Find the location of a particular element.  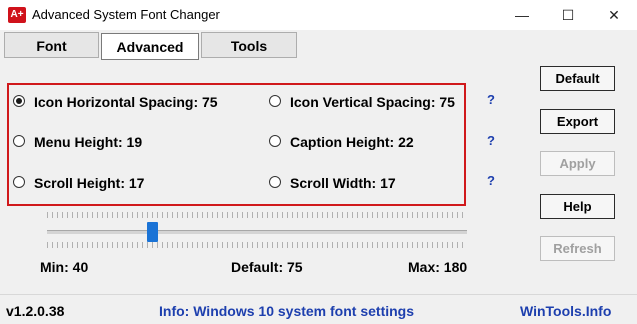

help-link-scroll: ? is located at coordinates (491, 180).